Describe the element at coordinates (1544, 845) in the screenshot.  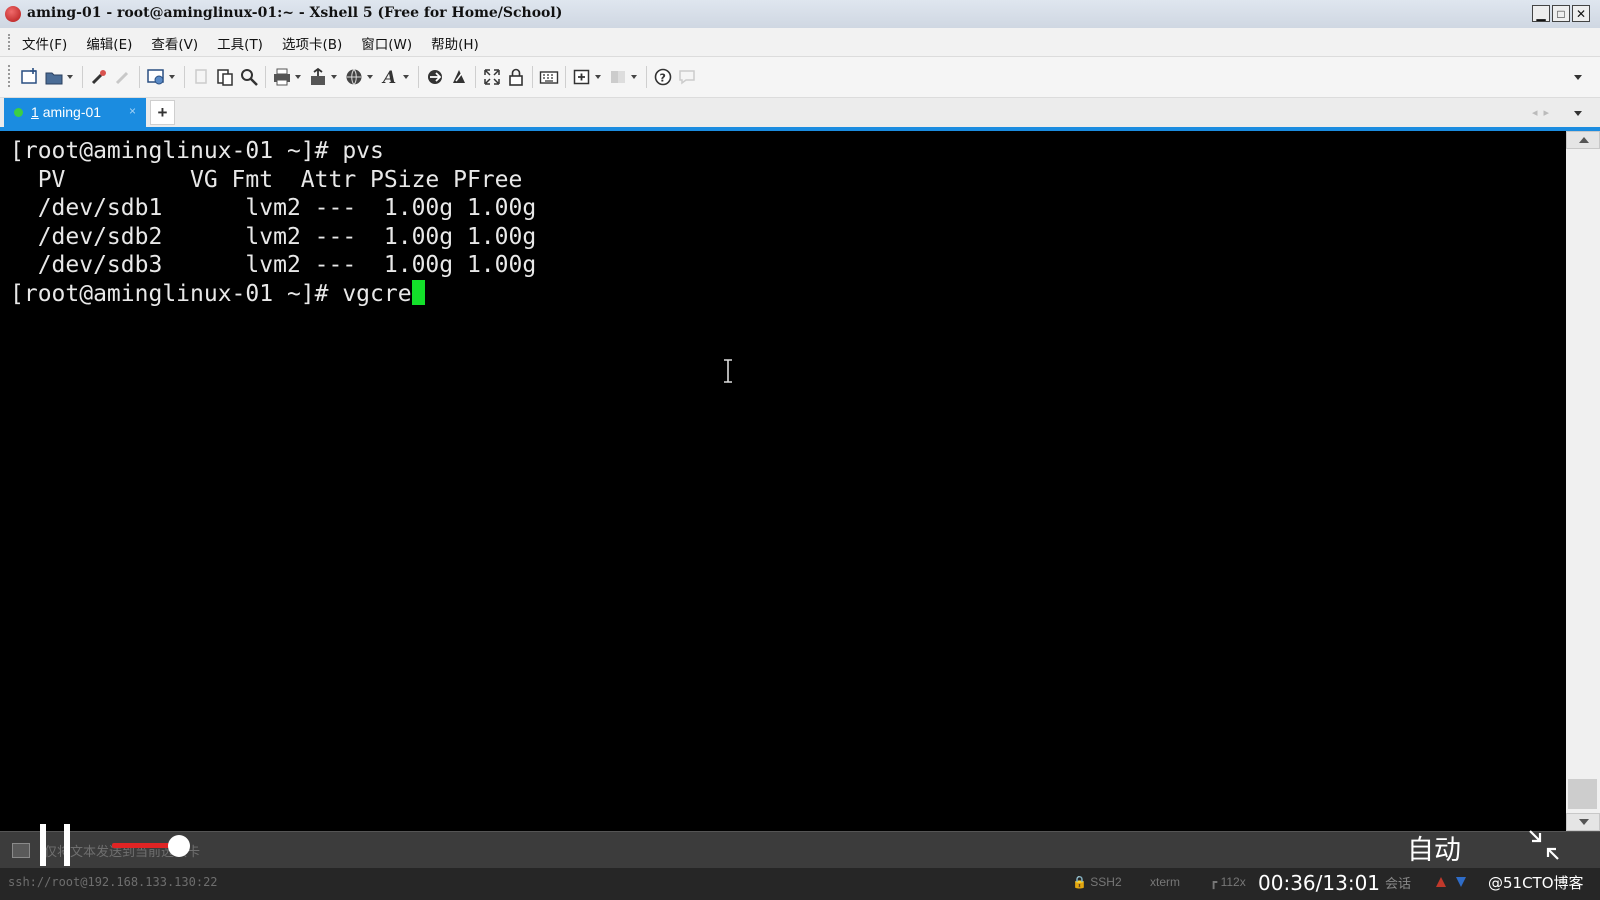
I see `exit-fullscreen-icon` at that location.